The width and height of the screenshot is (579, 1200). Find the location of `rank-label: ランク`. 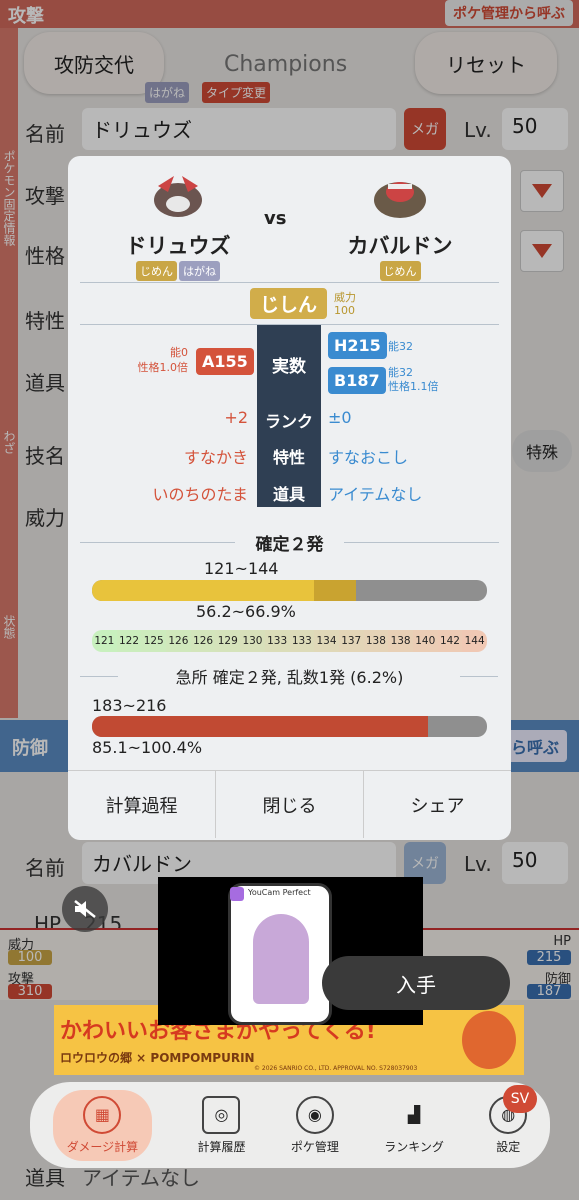

rank-label: ランク is located at coordinates (288, 421).